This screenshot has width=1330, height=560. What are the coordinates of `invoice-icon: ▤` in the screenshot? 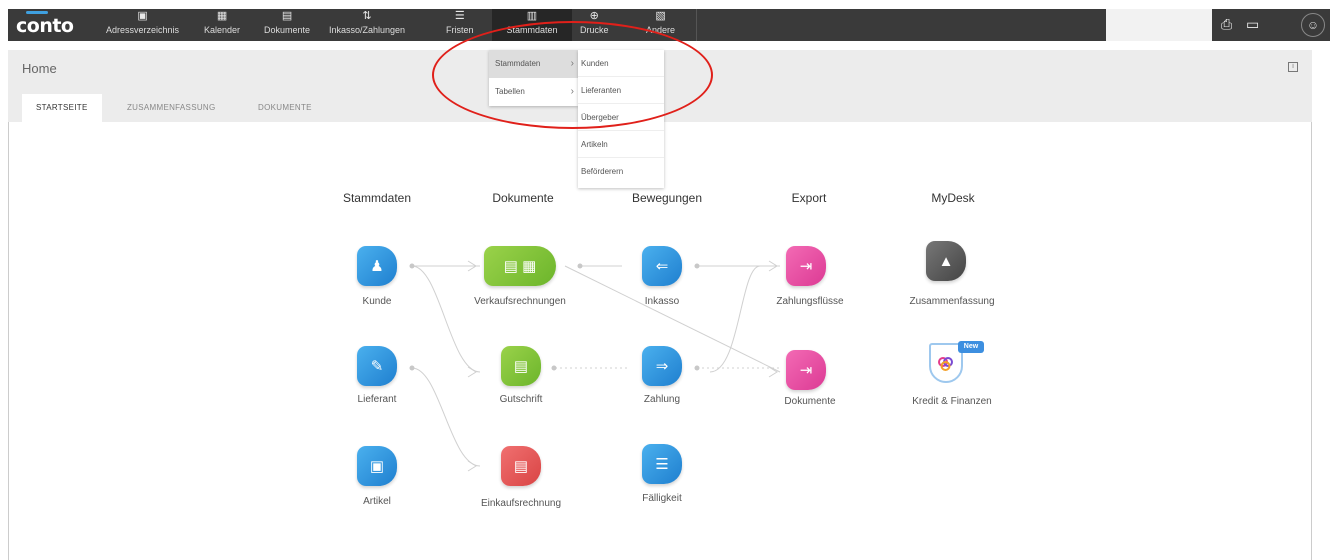 It's located at (521, 466).